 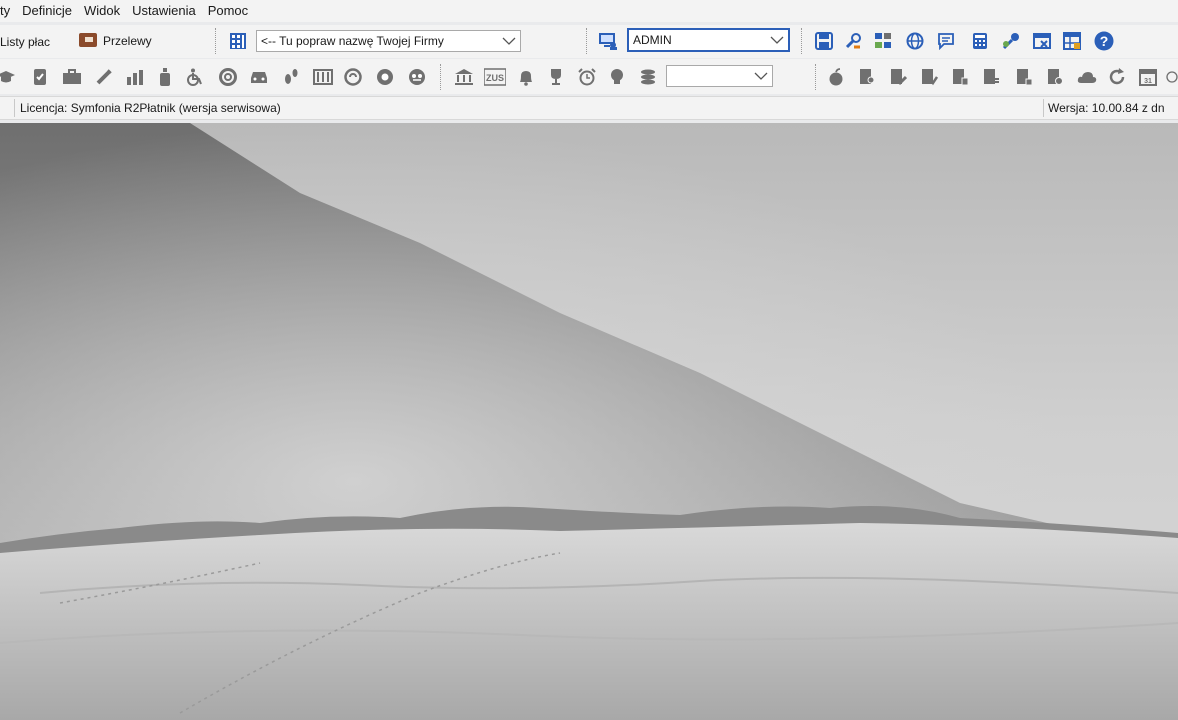 What do you see at coordinates (853, 41) in the screenshot?
I see `tools-icon` at bounding box center [853, 41].